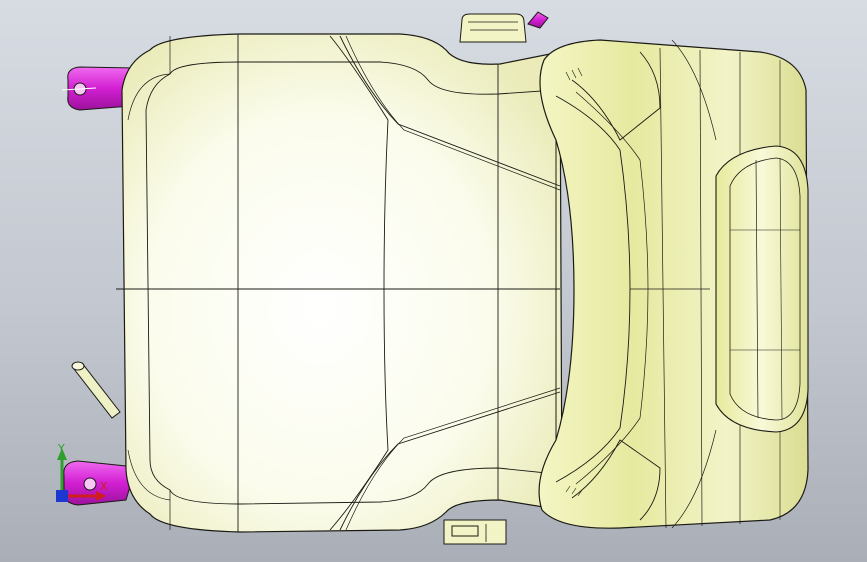 This screenshot has width=867, height=562. Describe the element at coordinates (762, 289) in the screenshot. I see `armrest` at that location.